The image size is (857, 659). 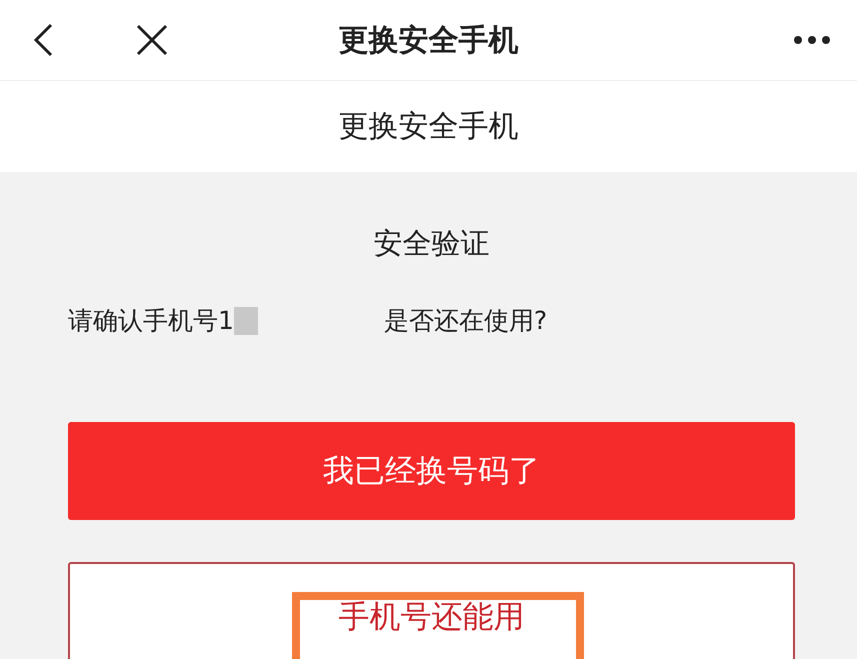 I want to click on close-icon, so click(x=152, y=40).